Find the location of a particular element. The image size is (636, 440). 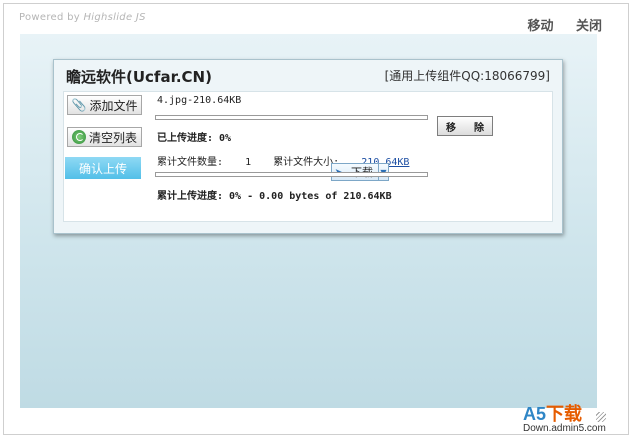

top-controls: 移动 关闭 is located at coordinates (555, 24).